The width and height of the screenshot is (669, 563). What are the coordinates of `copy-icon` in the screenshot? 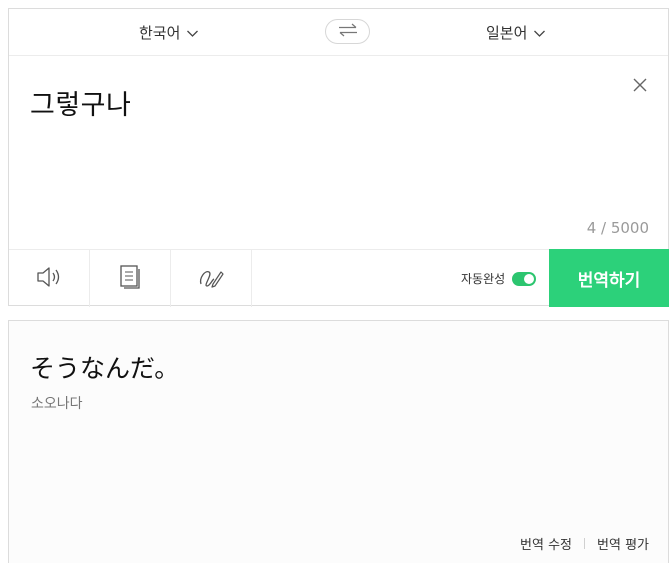 It's located at (130, 279).